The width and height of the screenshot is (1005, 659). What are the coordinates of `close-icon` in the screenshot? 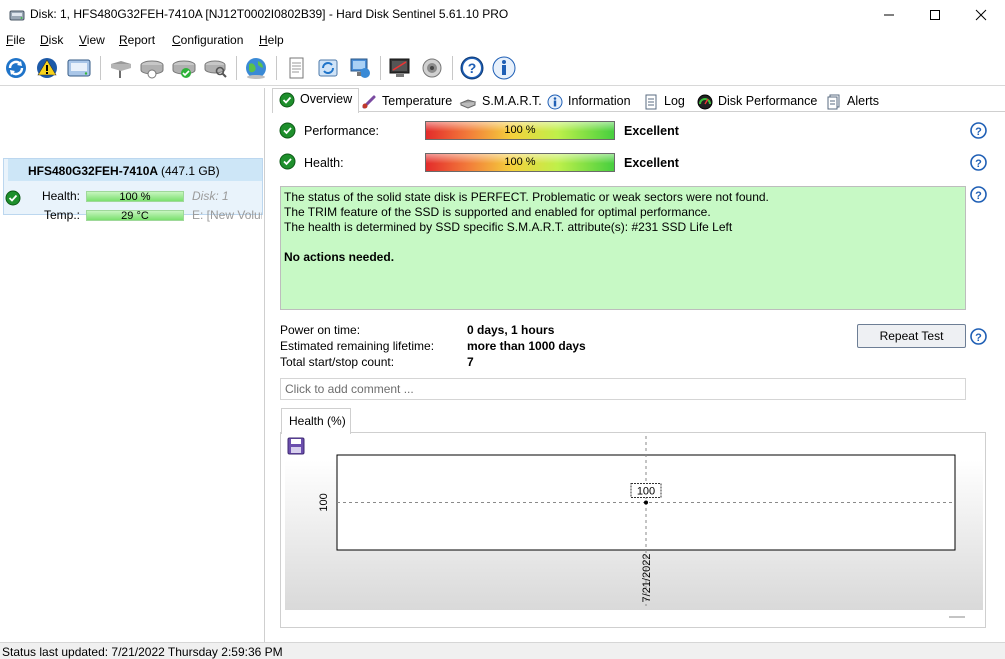 It's located at (981, 15).